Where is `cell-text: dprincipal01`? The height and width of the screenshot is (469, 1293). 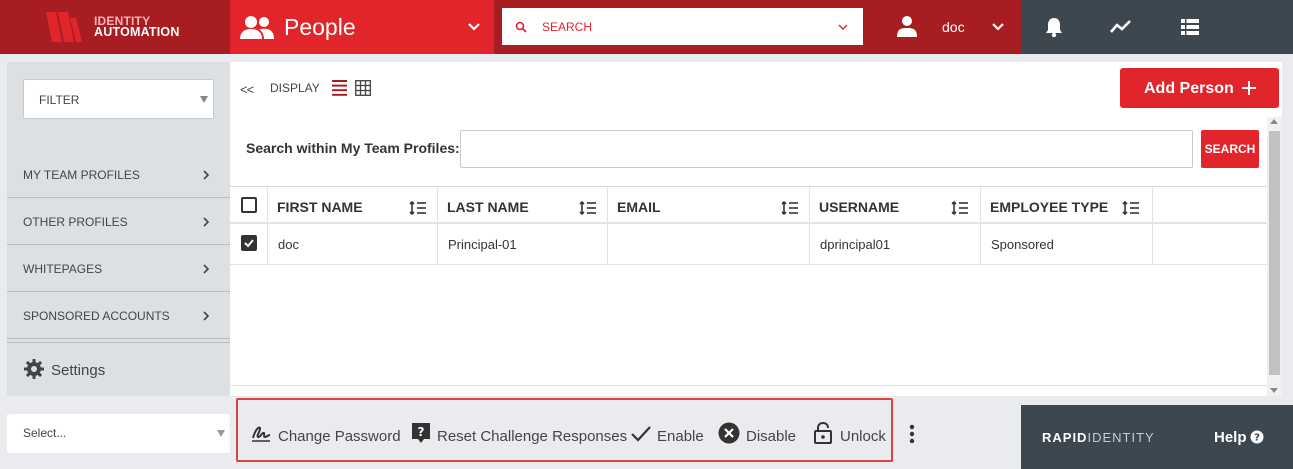 cell-text: dprincipal01 is located at coordinates (855, 244).